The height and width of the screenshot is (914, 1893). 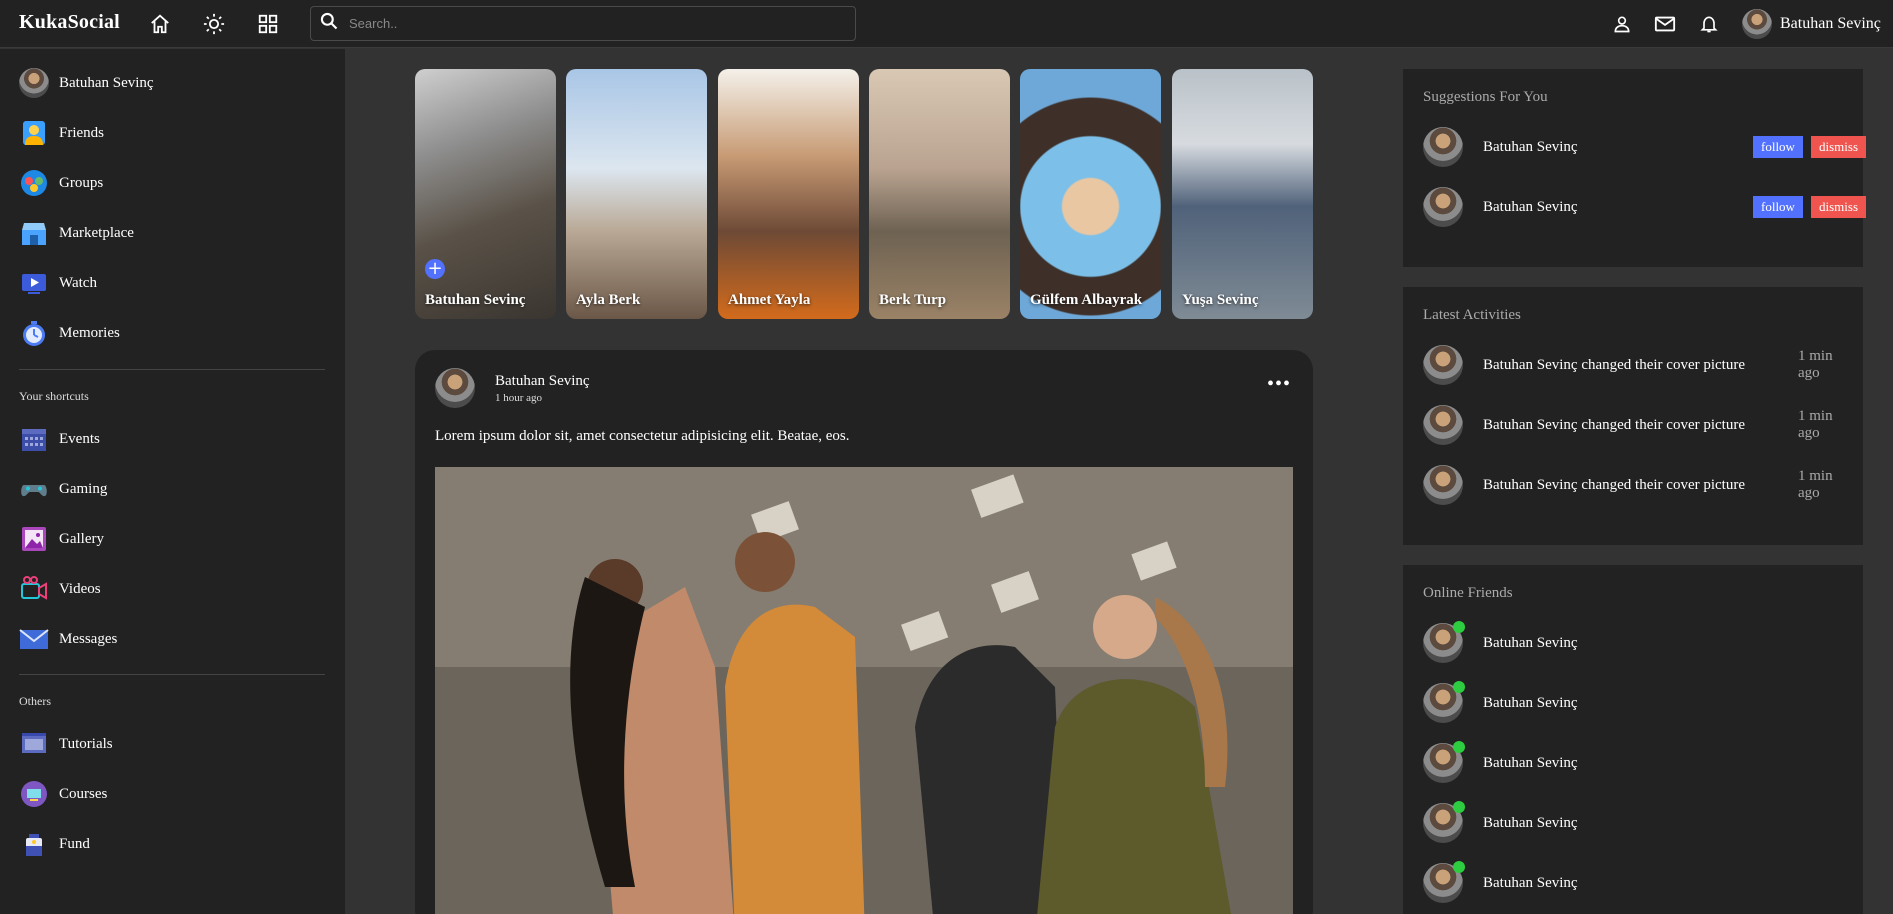 What do you see at coordinates (34, 489) in the screenshot?
I see `gamepad-icon` at bounding box center [34, 489].